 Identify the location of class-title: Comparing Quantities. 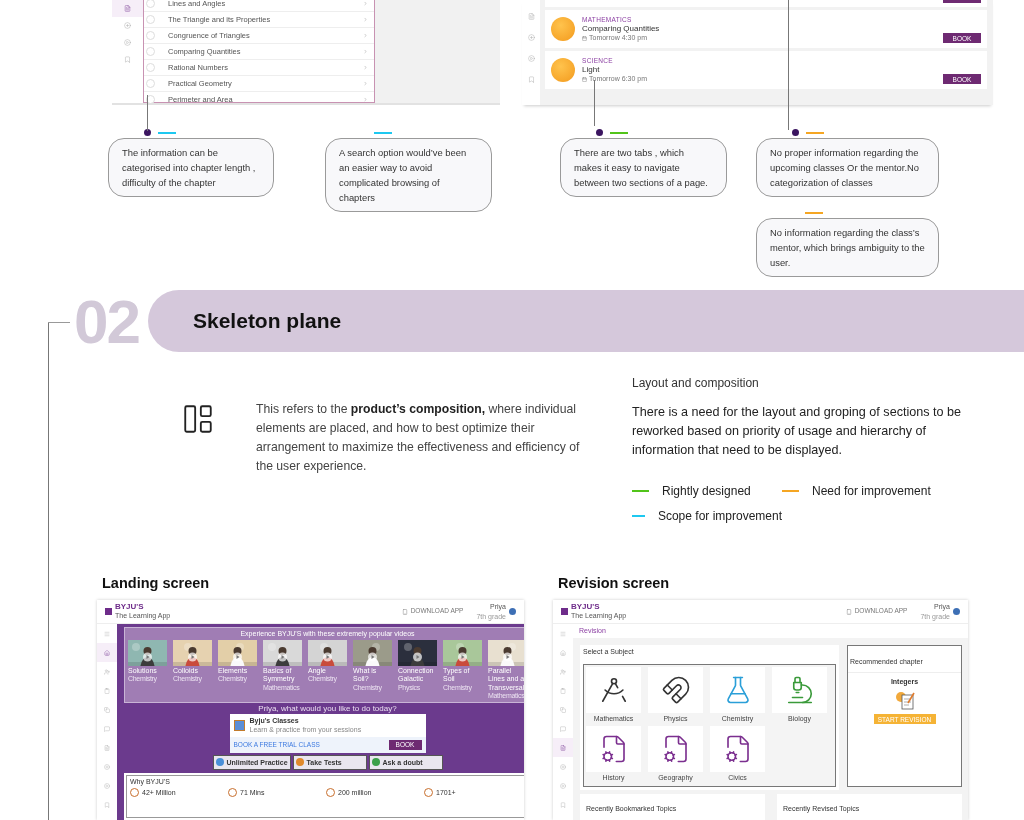
(621, 29).